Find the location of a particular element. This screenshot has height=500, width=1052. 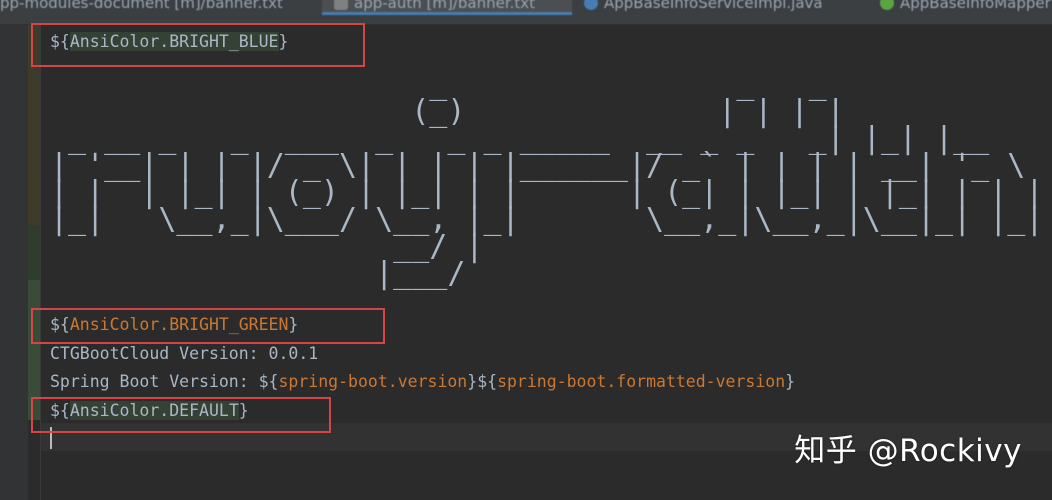

code-line-default: ${AnsiColor.DEFAULT} is located at coordinates (550, 411).